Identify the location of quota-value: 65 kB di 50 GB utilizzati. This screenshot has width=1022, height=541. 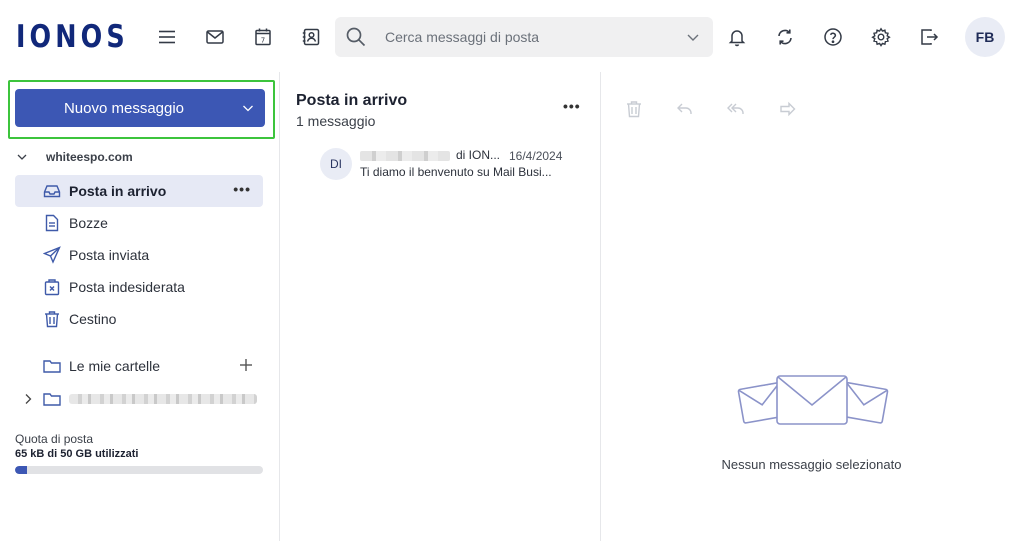
(77, 454).